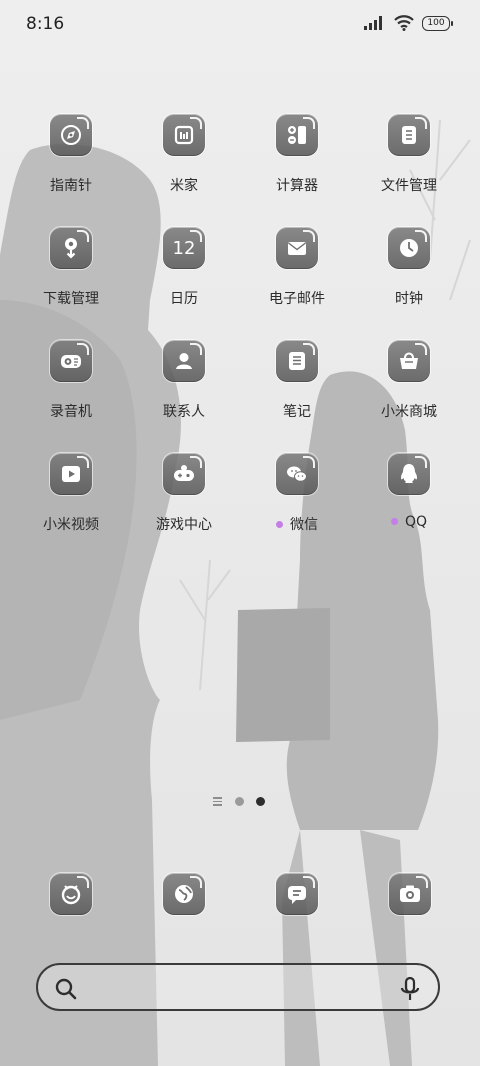 The image size is (480, 1066). Describe the element at coordinates (184, 894) in the screenshot. I see `browser-icon` at that location.